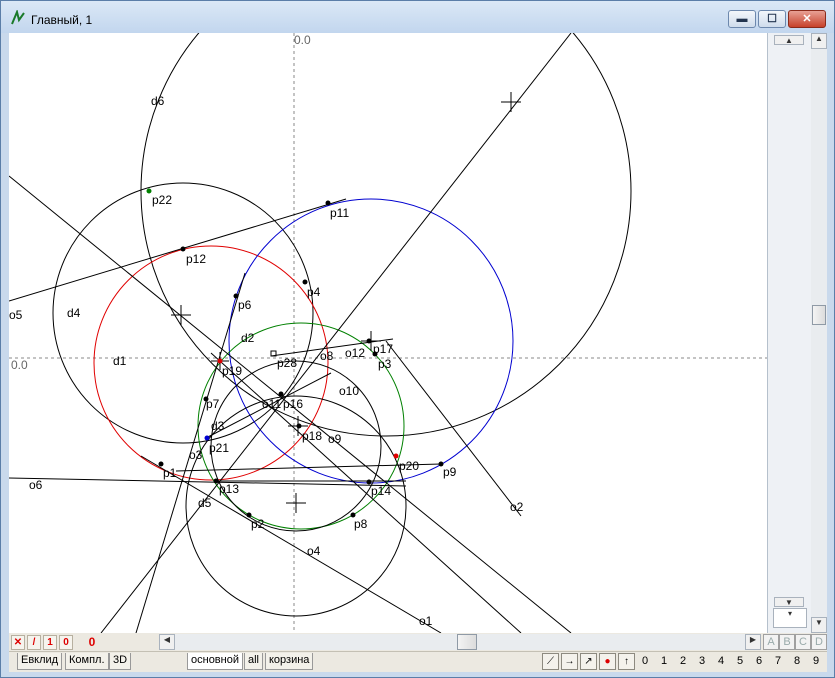 The height and width of the screenshot is (678, 835). What do you see at coordinates (819, 41) in the screenshot?
I see `scroll-up-arrow: ▲` at bounding box center [819, 41].